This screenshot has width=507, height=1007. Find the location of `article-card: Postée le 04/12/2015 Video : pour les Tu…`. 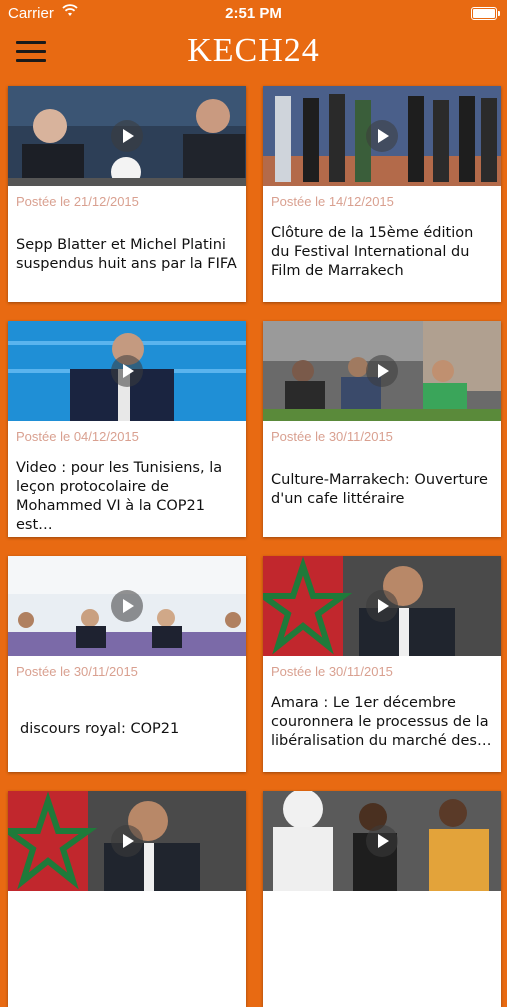

article-card: Postée le 04/12/2015 Video : pour les Tu… is located at coordinates (127, 429).